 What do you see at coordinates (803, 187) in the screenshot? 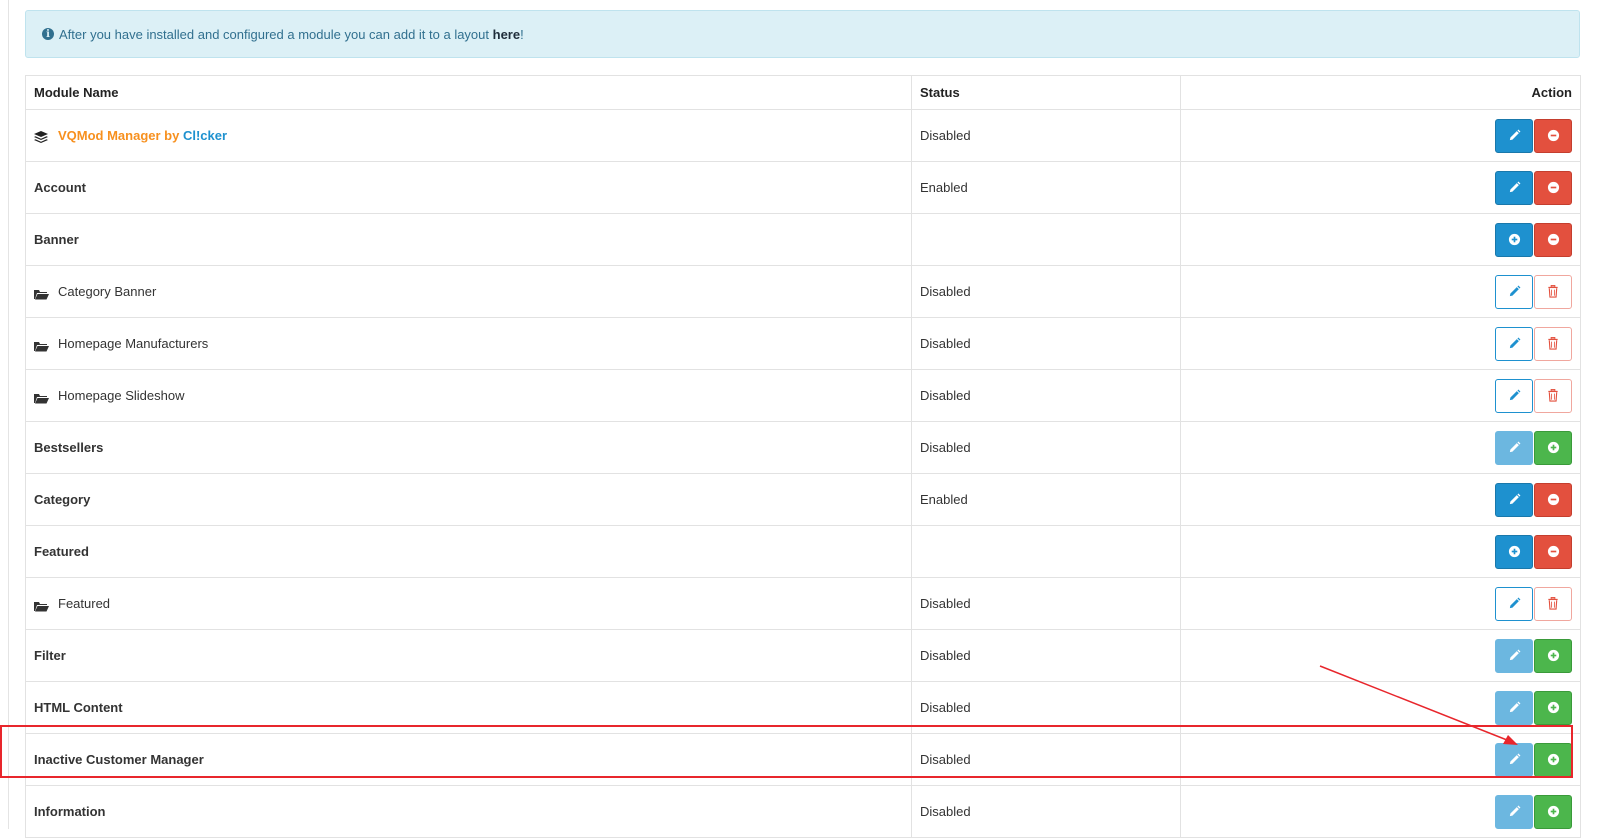
I see `table-row: Account Enabled` at bounding box center [803, 187].